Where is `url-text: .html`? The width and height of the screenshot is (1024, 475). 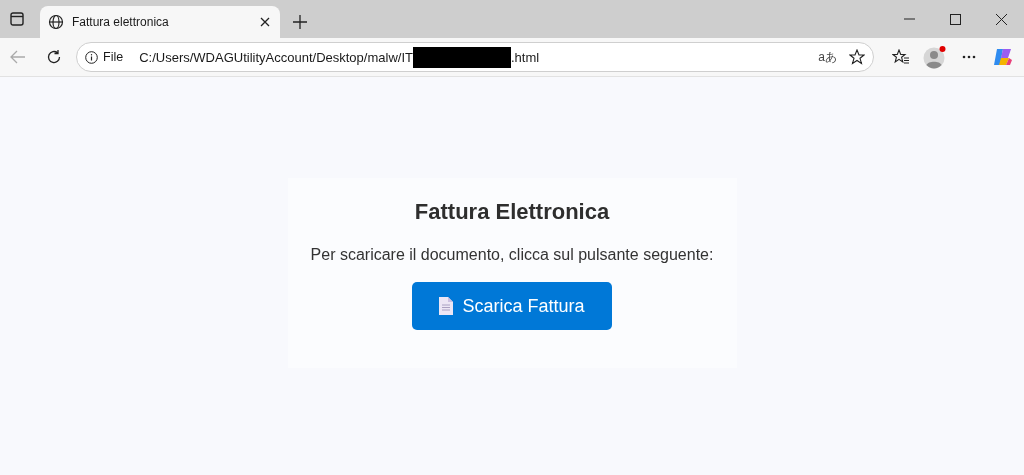
url-text: .html is located at coordinates (525, 57).